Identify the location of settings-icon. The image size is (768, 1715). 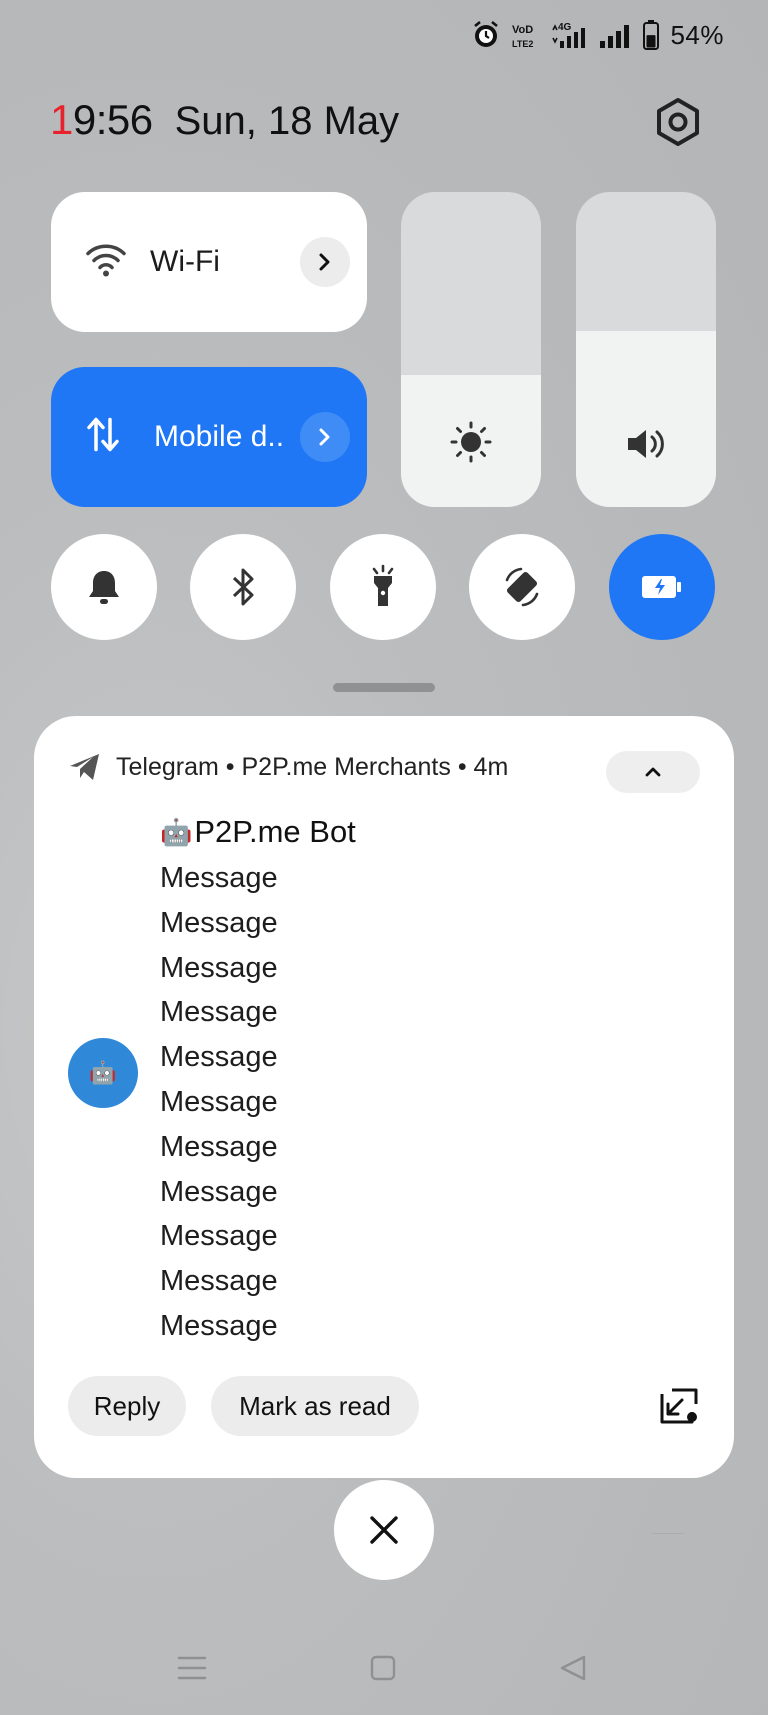
(678, 122).